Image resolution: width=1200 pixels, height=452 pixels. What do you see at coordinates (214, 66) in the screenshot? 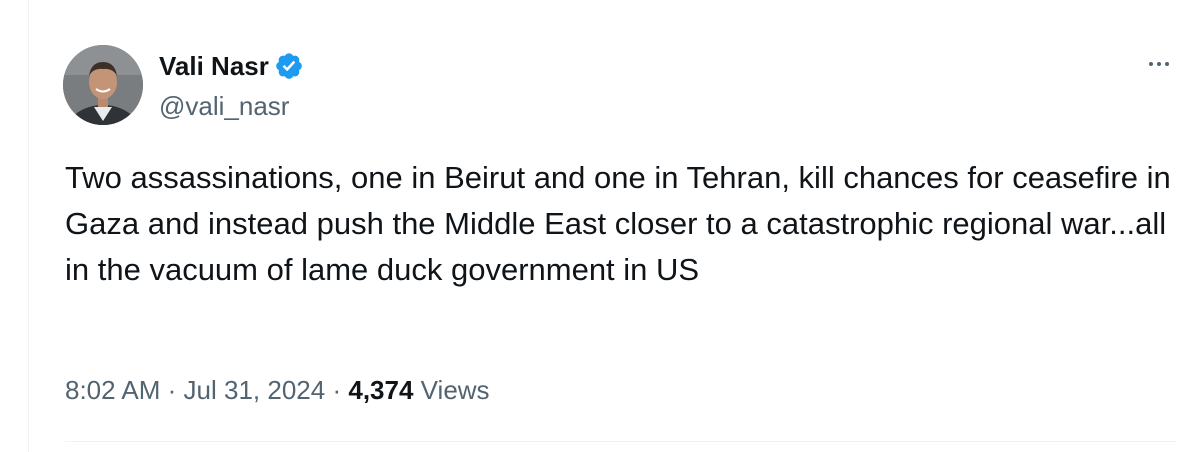
I see `author-display-name: Vali Nasr` at bounding box center [214, 66].